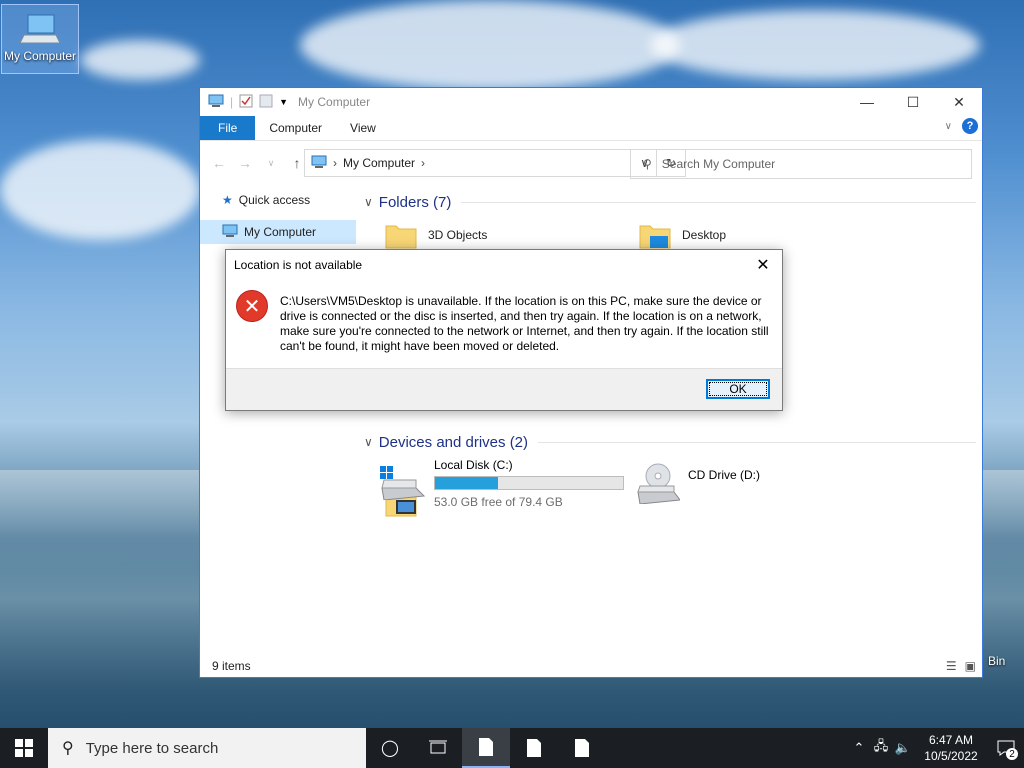  I want to click on status-bar-item-count: 9 items, so click(231, 666).